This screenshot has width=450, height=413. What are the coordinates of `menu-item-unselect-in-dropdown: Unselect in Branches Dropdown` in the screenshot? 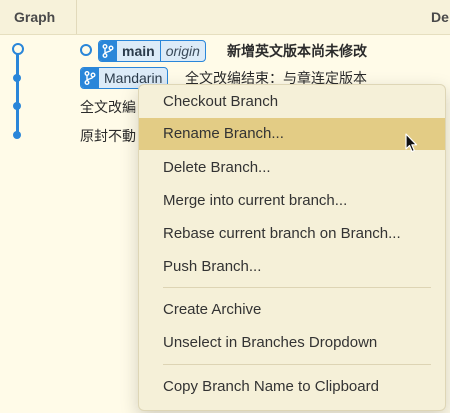 It's located at (292, 343).